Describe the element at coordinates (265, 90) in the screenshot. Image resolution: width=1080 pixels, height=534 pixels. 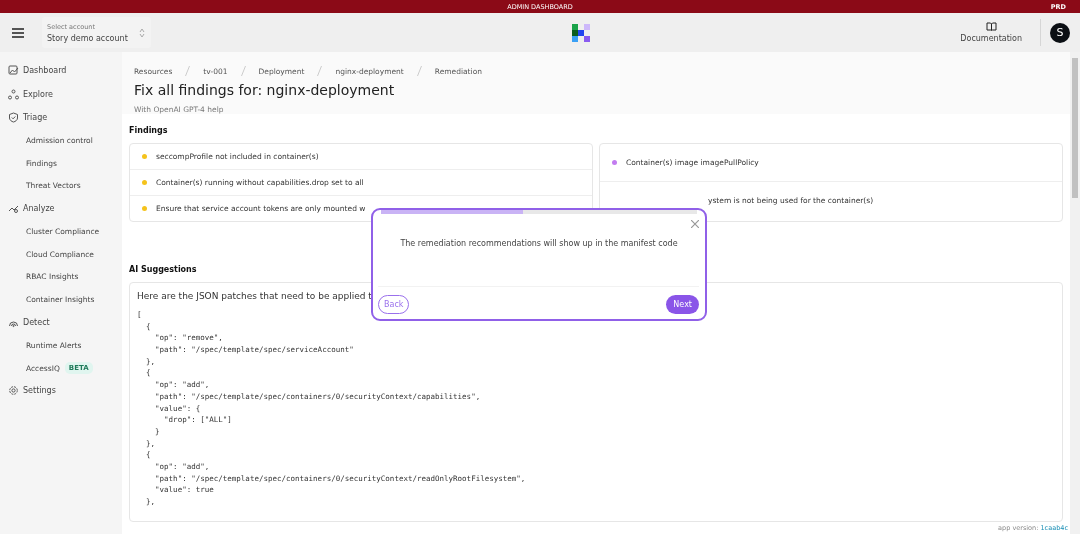
I see `page-title: Fix all findings for: nginx-deployment` at that location.